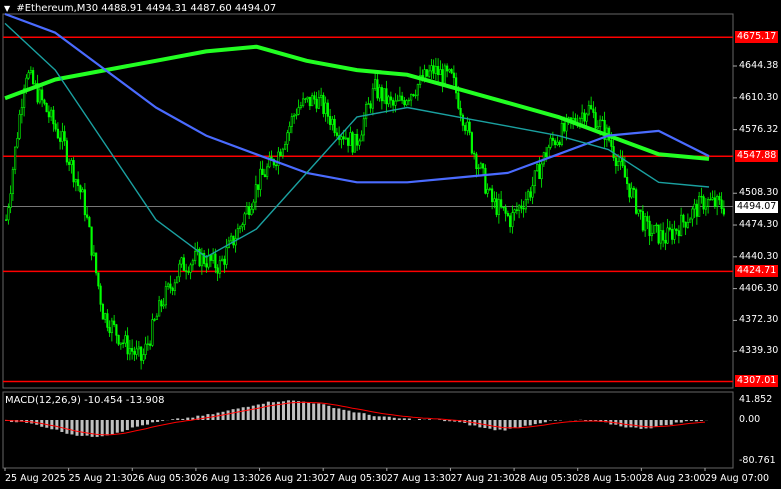  Describe the element at coordinates (35, 478) in the screenshot. I see `time-axis-label: 25 Aug 2025` at that location.